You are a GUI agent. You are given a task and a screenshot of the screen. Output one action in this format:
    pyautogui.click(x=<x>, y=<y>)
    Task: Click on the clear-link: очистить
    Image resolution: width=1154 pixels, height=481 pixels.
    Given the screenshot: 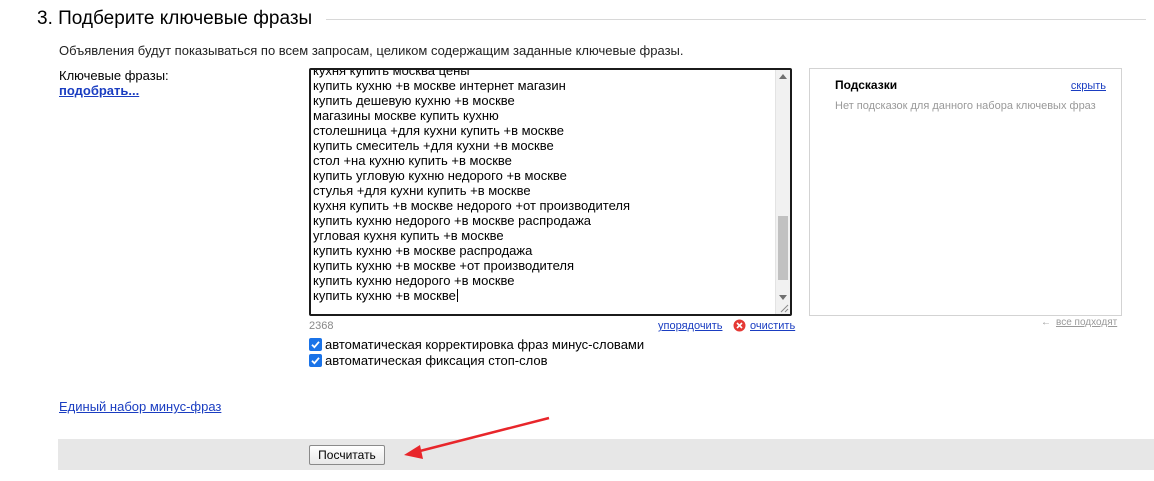 What is the action you would take?
    pyautogui.click(x=772, y=326)
    